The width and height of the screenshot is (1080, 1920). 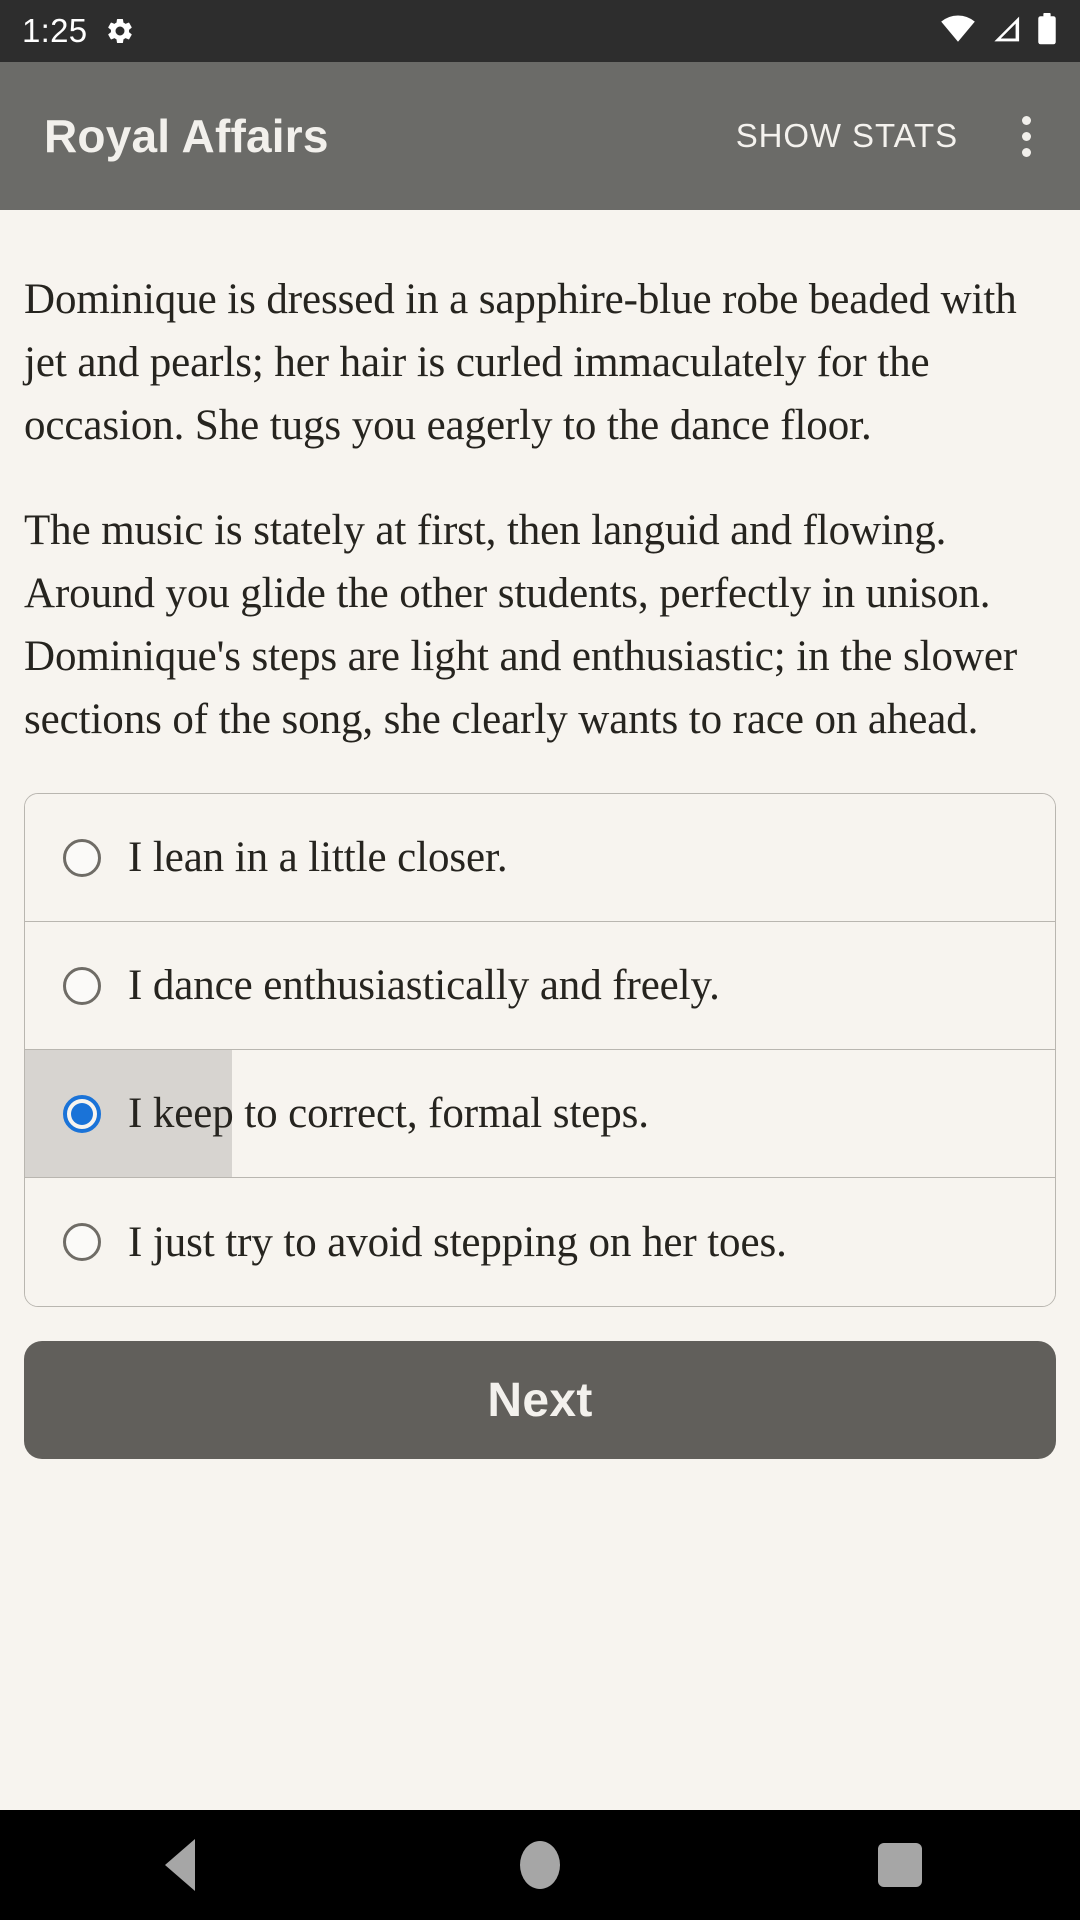 I want to click on nav-home-button, so click(x=540, y=1865).